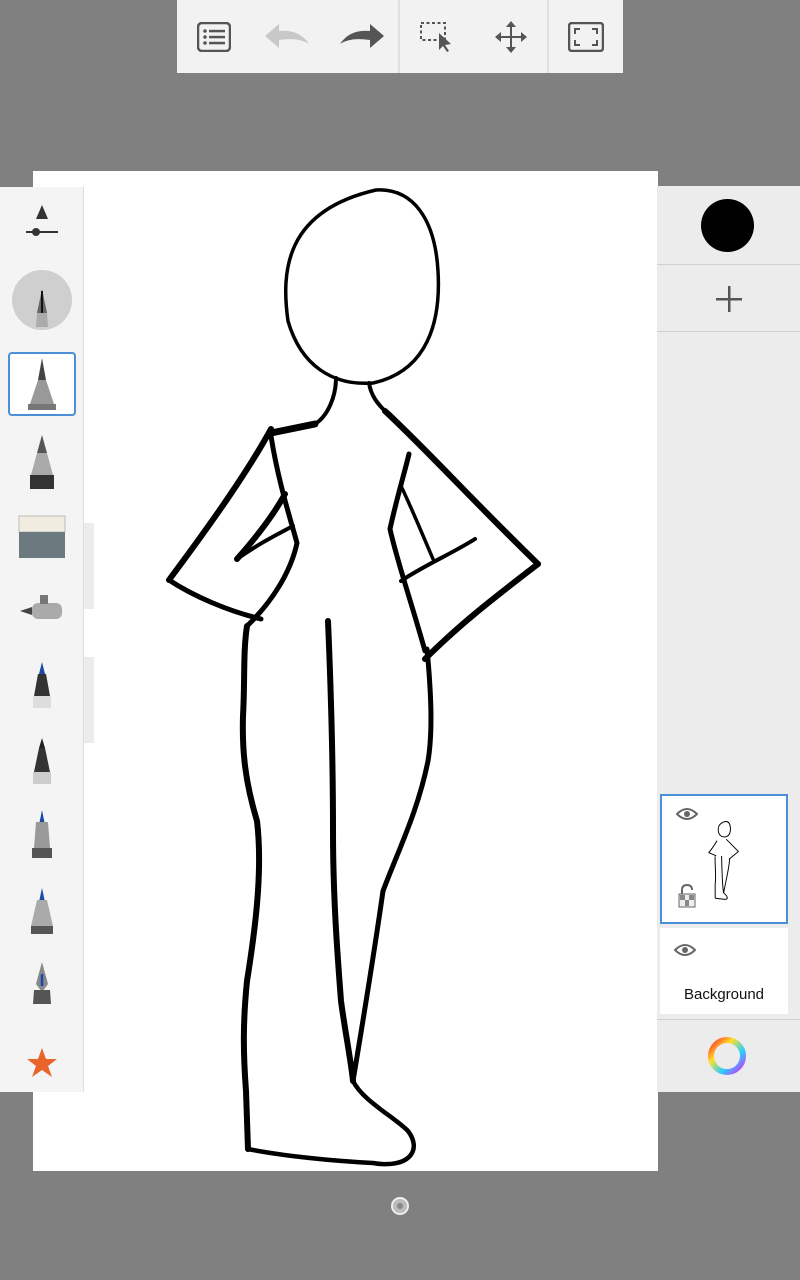 Image resolution: width=800 pixels, height=1280 pixels. I want to click on lock-icon, so click(687, 896).